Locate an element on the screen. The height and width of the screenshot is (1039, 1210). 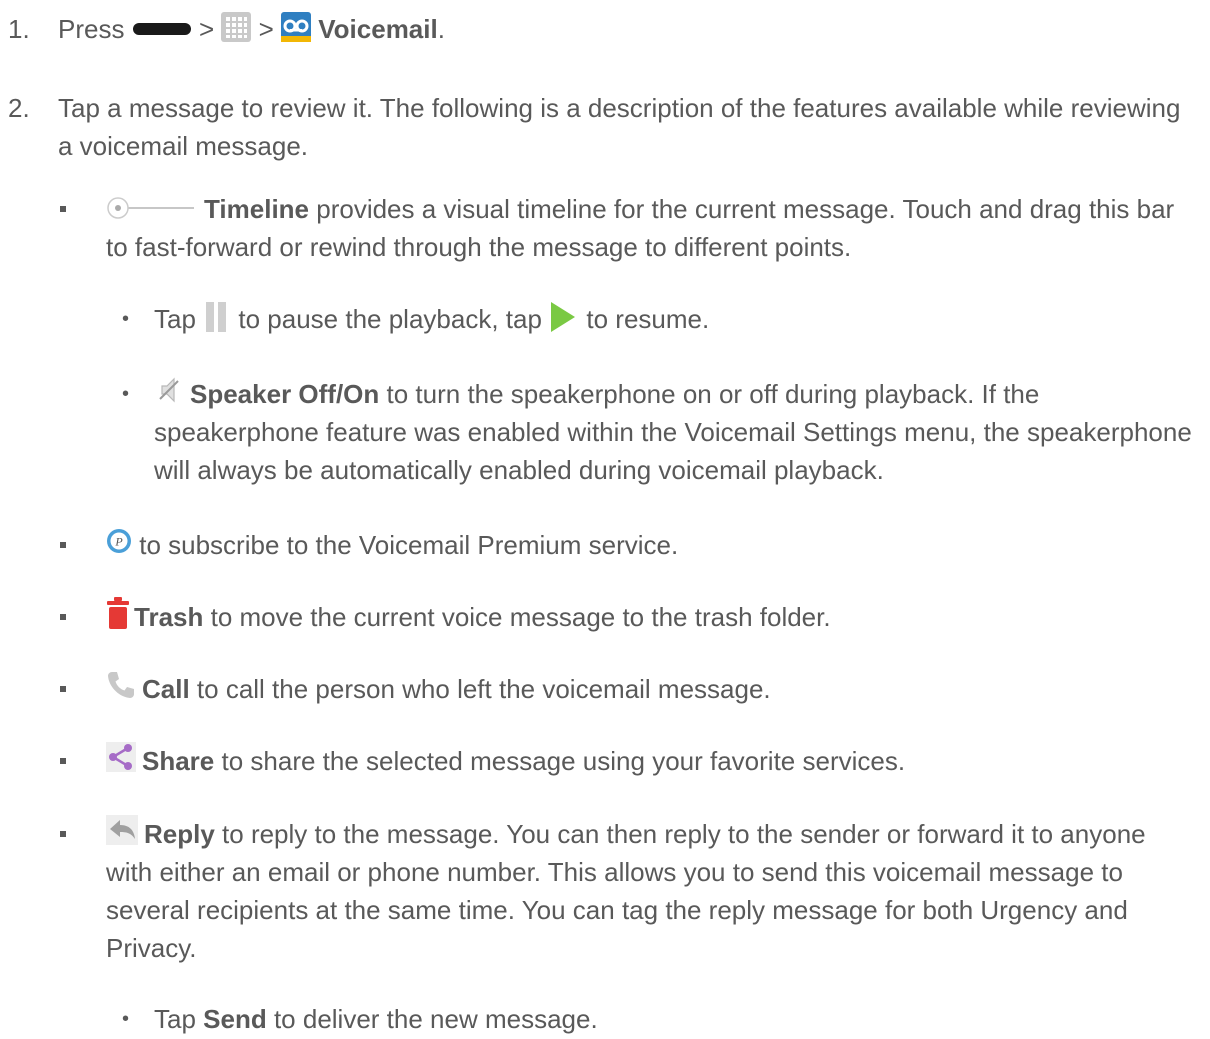
speaker-label: Speaker Off/On is located at coordinates (285, 394).